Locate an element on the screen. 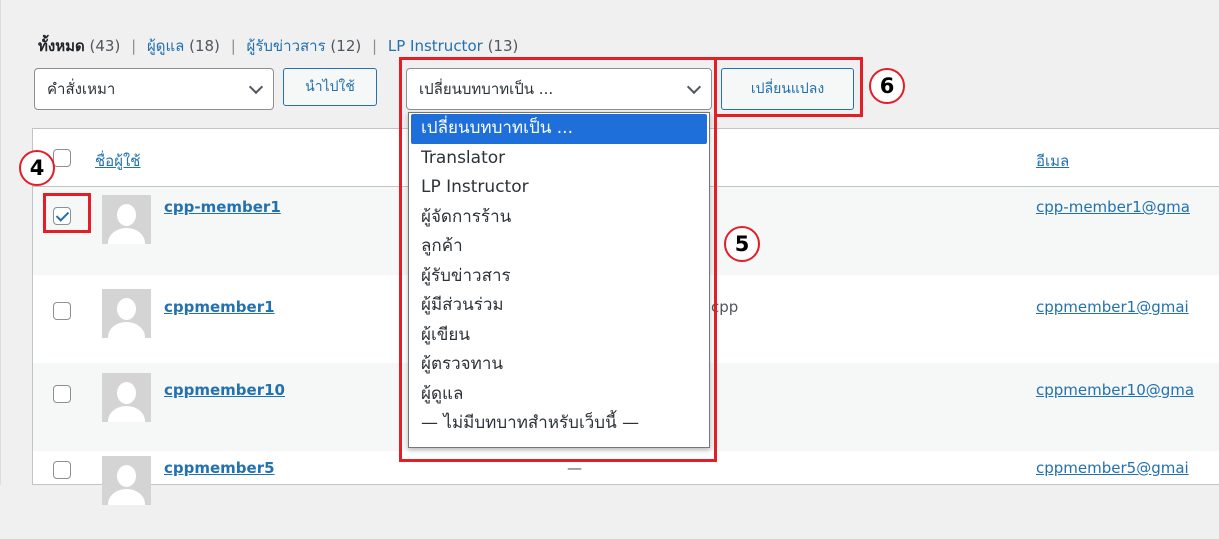 The image size is (1219, 539). username-link: cppmember1 is located at coordinates (219, 307).